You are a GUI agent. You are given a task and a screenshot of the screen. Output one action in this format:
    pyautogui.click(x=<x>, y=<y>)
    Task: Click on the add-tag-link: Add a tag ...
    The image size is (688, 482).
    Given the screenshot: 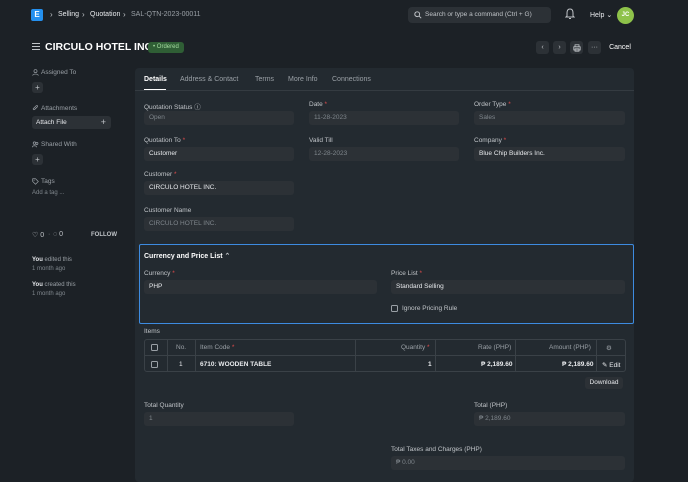 What is the action you would take?
    pyautogui.click(x=48, y=193)
    